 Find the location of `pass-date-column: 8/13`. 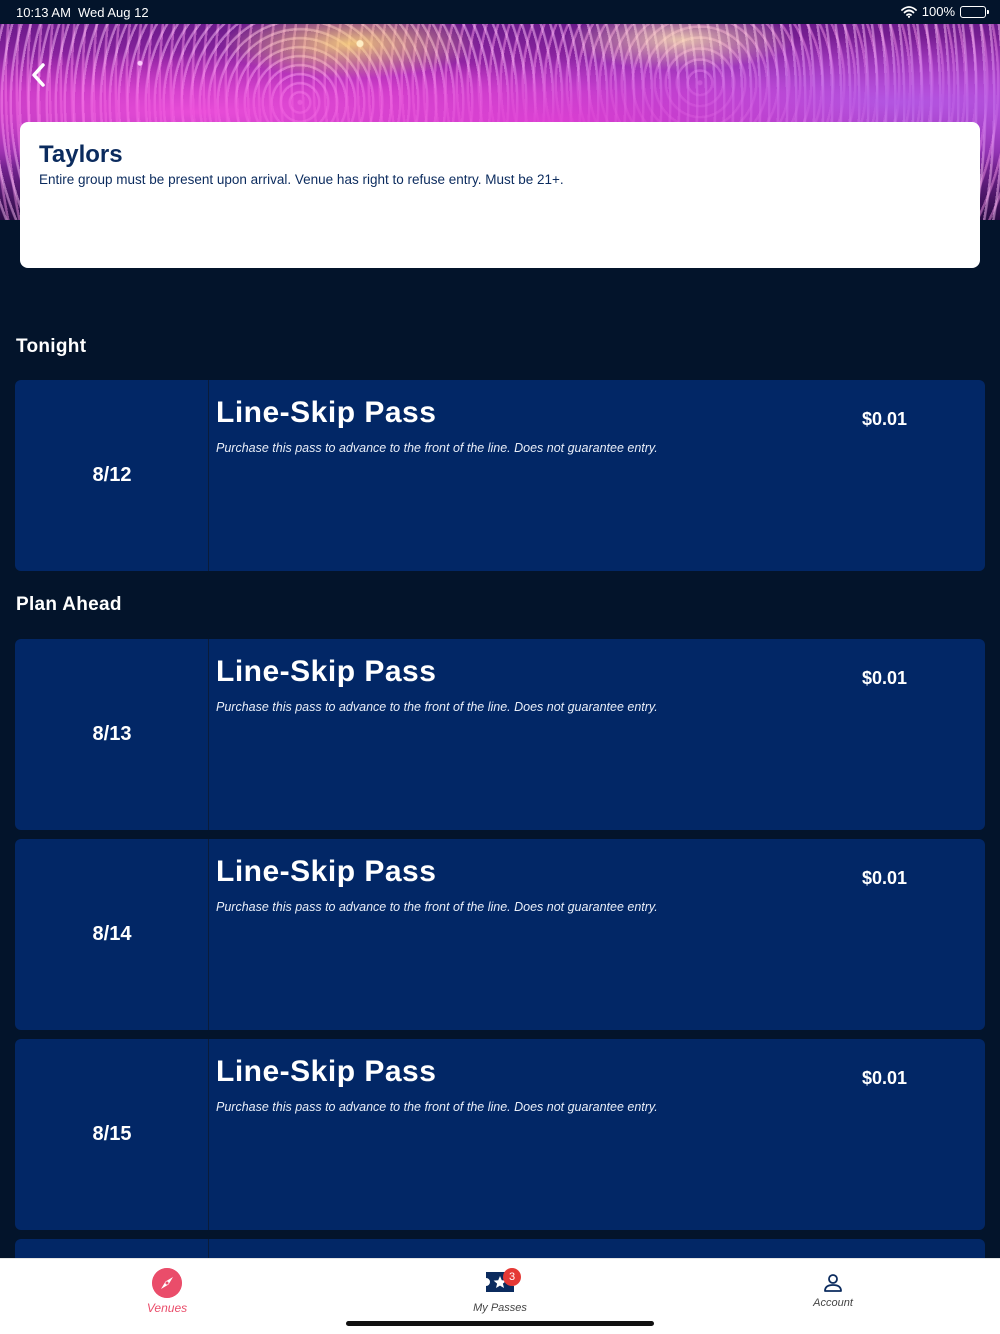

pass-date-column: 8/13 is located at coordinates (112, 734).